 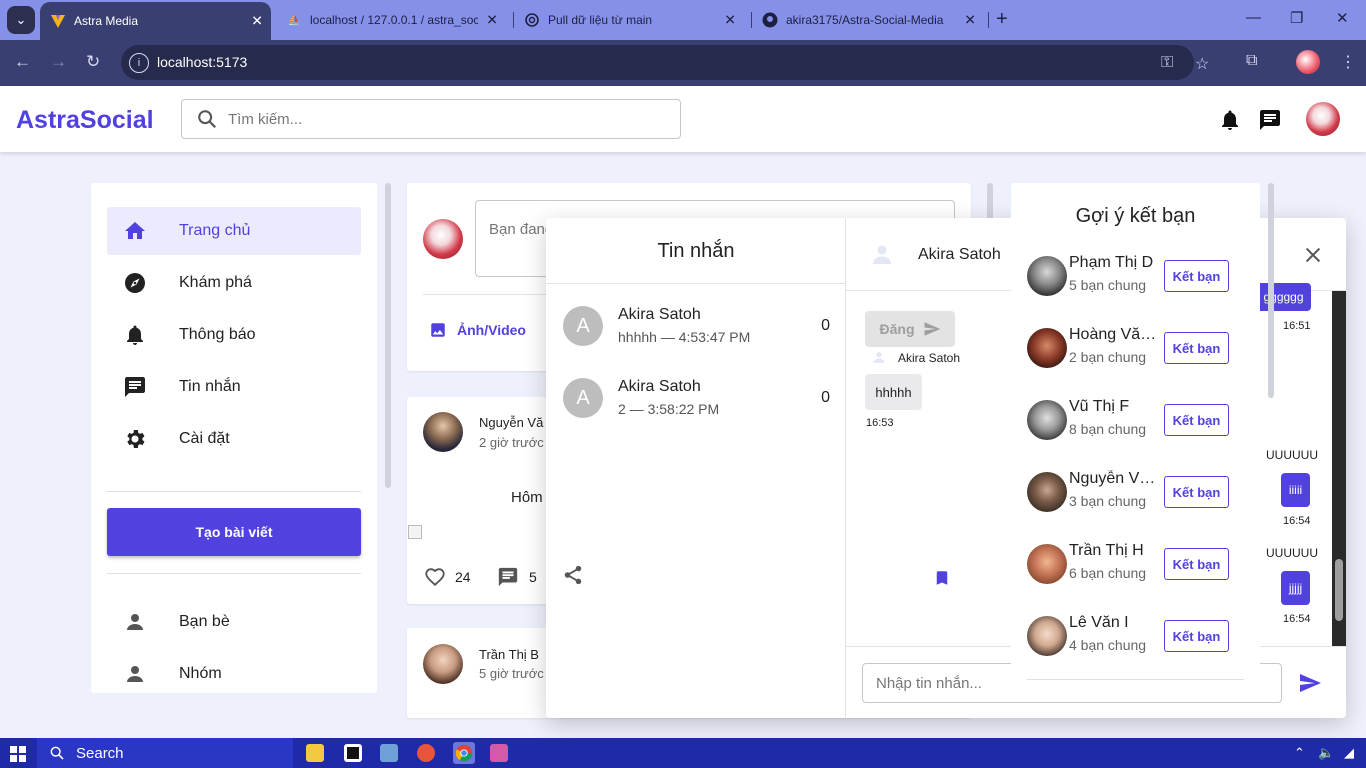 What do you see at coordinates (1299, 753) in the screenshot?
I see `tray-chevron-icon: ⌃` at bounding box center [1299, 753].